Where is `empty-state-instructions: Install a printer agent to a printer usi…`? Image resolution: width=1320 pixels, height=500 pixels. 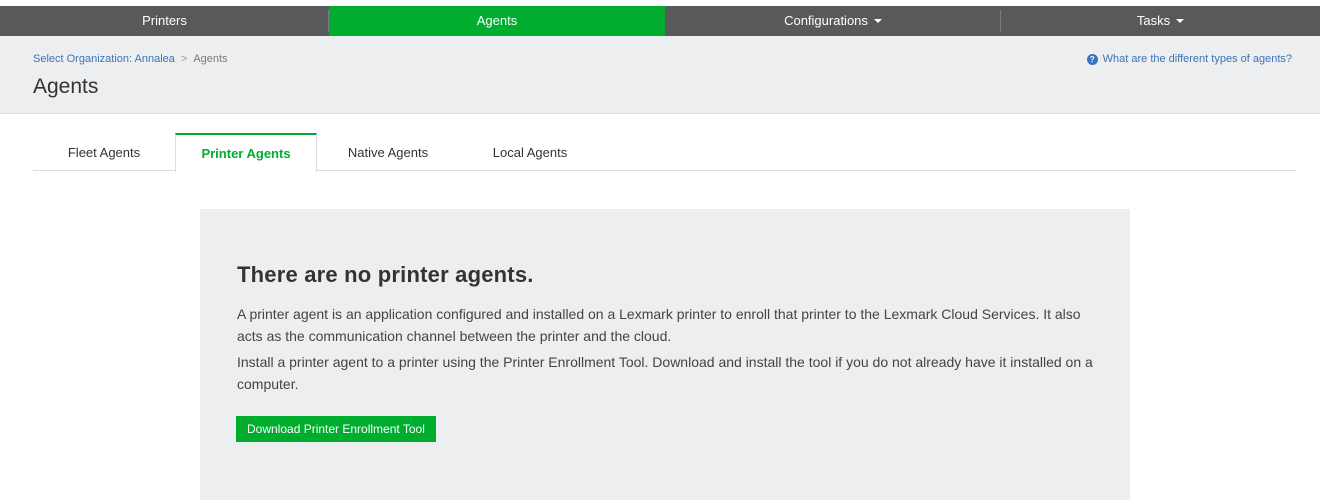 empty-state-instructions: Install a printer agent to a printer usi… is located at coordinates (665, 373).